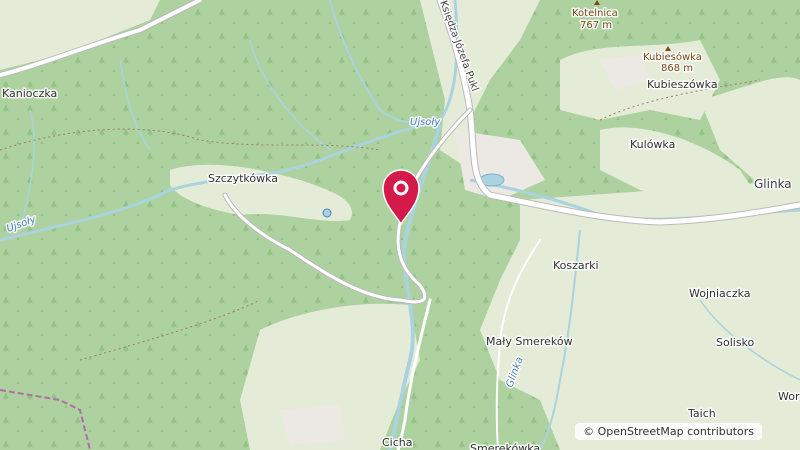 This screenshot has height=450, width=800. I want to click on label-wor: Wor, so click(789, 396).